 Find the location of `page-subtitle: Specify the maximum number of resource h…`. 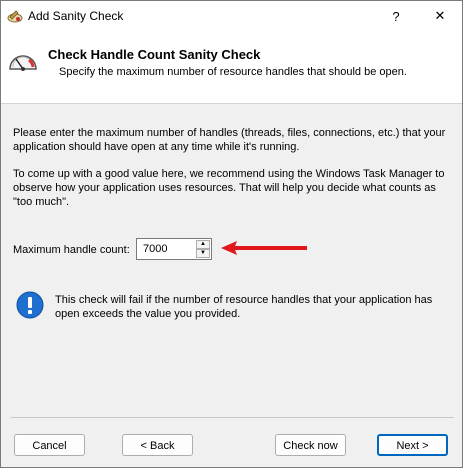

page-subtitle: Specify the maximum number of resource h… is located at coordinates (233, 72).